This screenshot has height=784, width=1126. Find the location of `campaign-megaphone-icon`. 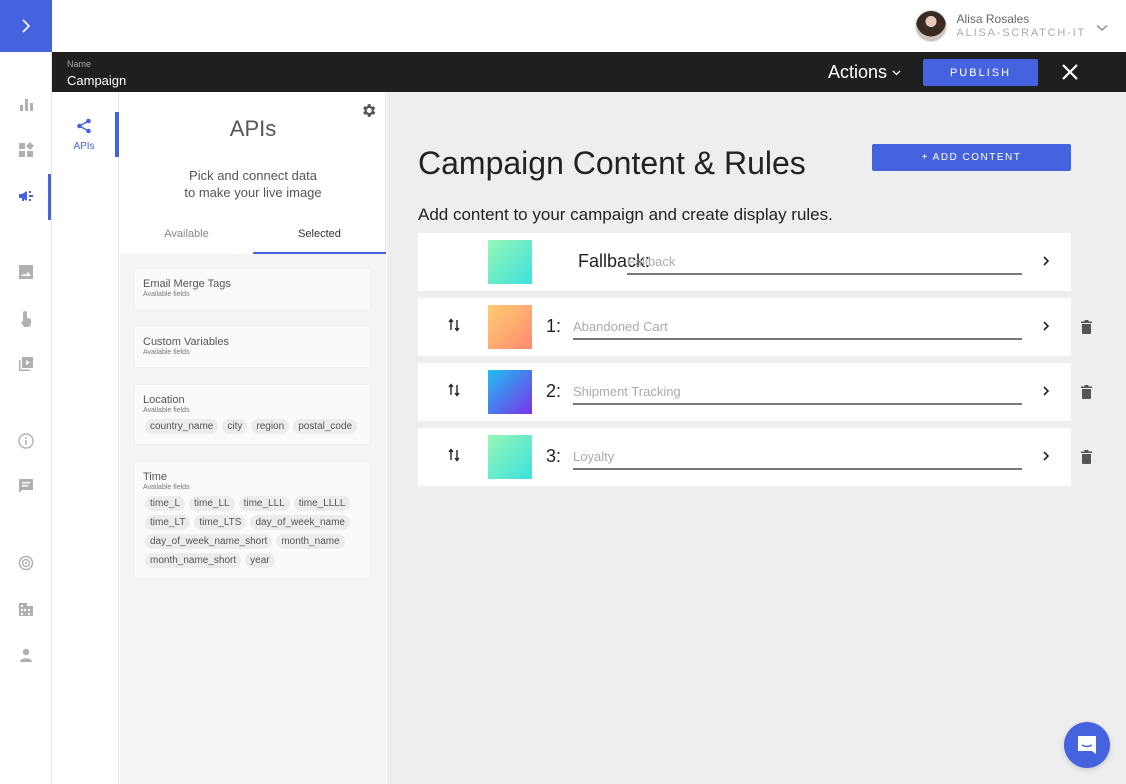

campaign-megaphone-icon is located at coordinates (26, 196).